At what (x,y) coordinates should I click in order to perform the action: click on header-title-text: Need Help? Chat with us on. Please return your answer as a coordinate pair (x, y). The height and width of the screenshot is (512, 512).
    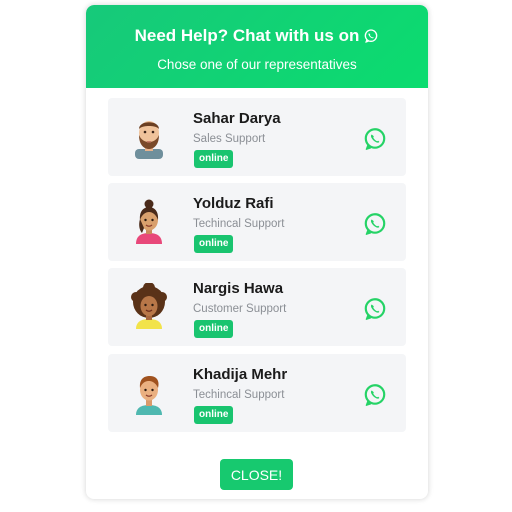
    Looking at the image, I should click on (247, 35).